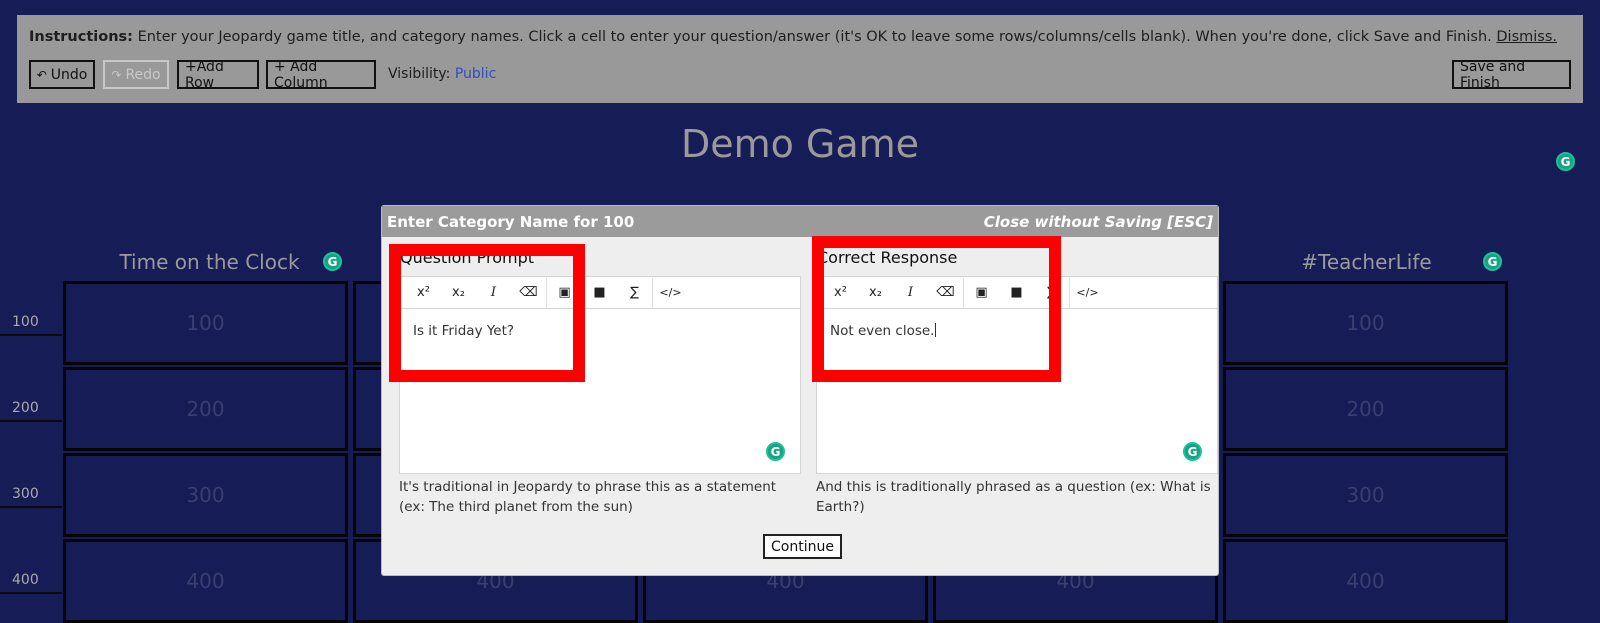  I want to click on response-editor-toolbar: x² x₂ I ⌫ ▣ ■ ∑ </>, so click(1017, 293).